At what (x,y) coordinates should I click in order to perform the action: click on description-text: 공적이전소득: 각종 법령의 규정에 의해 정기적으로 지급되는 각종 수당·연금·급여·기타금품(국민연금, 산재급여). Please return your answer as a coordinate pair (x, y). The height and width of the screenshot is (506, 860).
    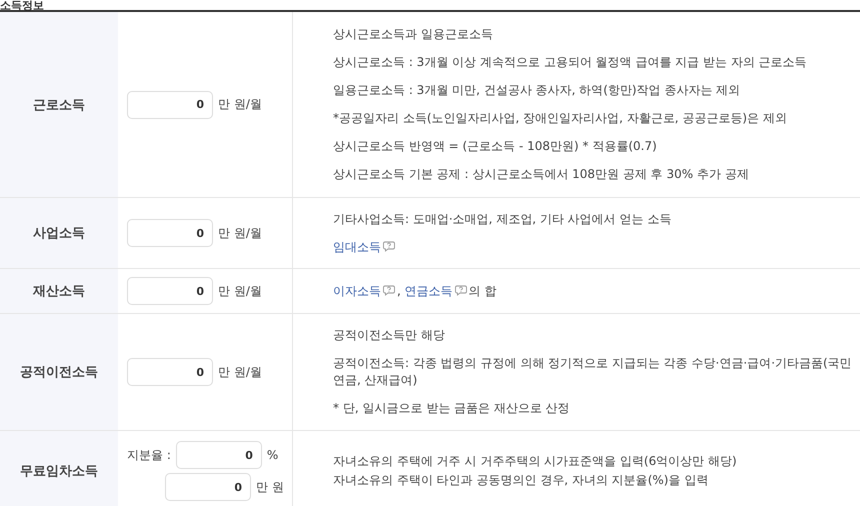
    Looking at the image, I should click on (592, 371).